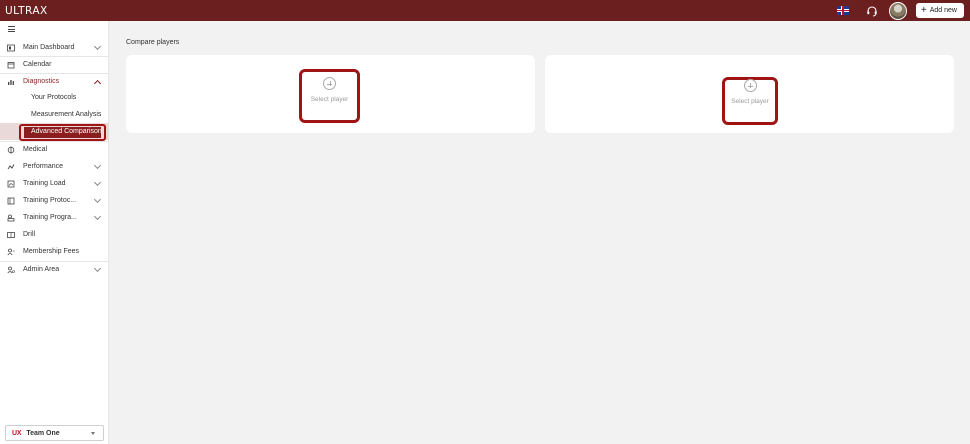 The width and height of the screenshot is (970, 444). I want to click on dashboard-icon, so click(11, 47).